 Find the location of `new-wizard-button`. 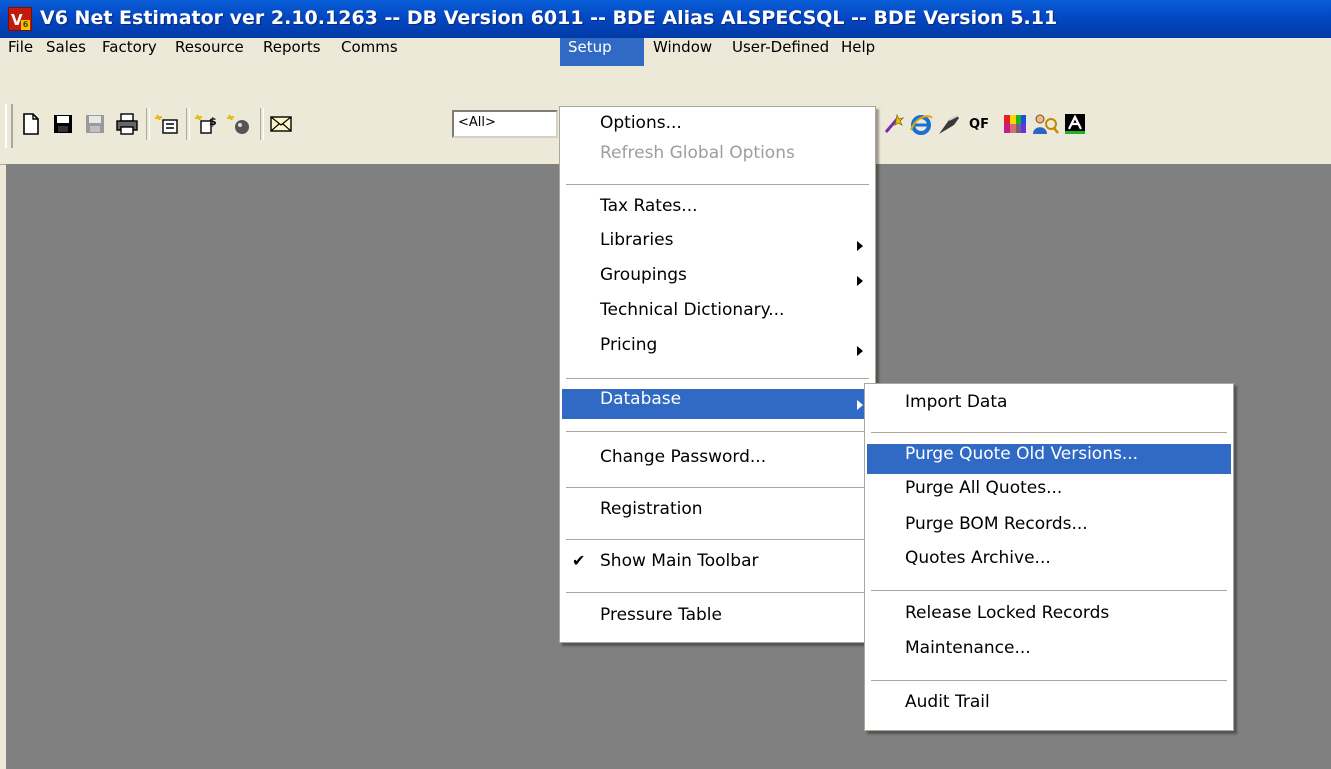

new-wizard-button is located at coordinates (239, 124).